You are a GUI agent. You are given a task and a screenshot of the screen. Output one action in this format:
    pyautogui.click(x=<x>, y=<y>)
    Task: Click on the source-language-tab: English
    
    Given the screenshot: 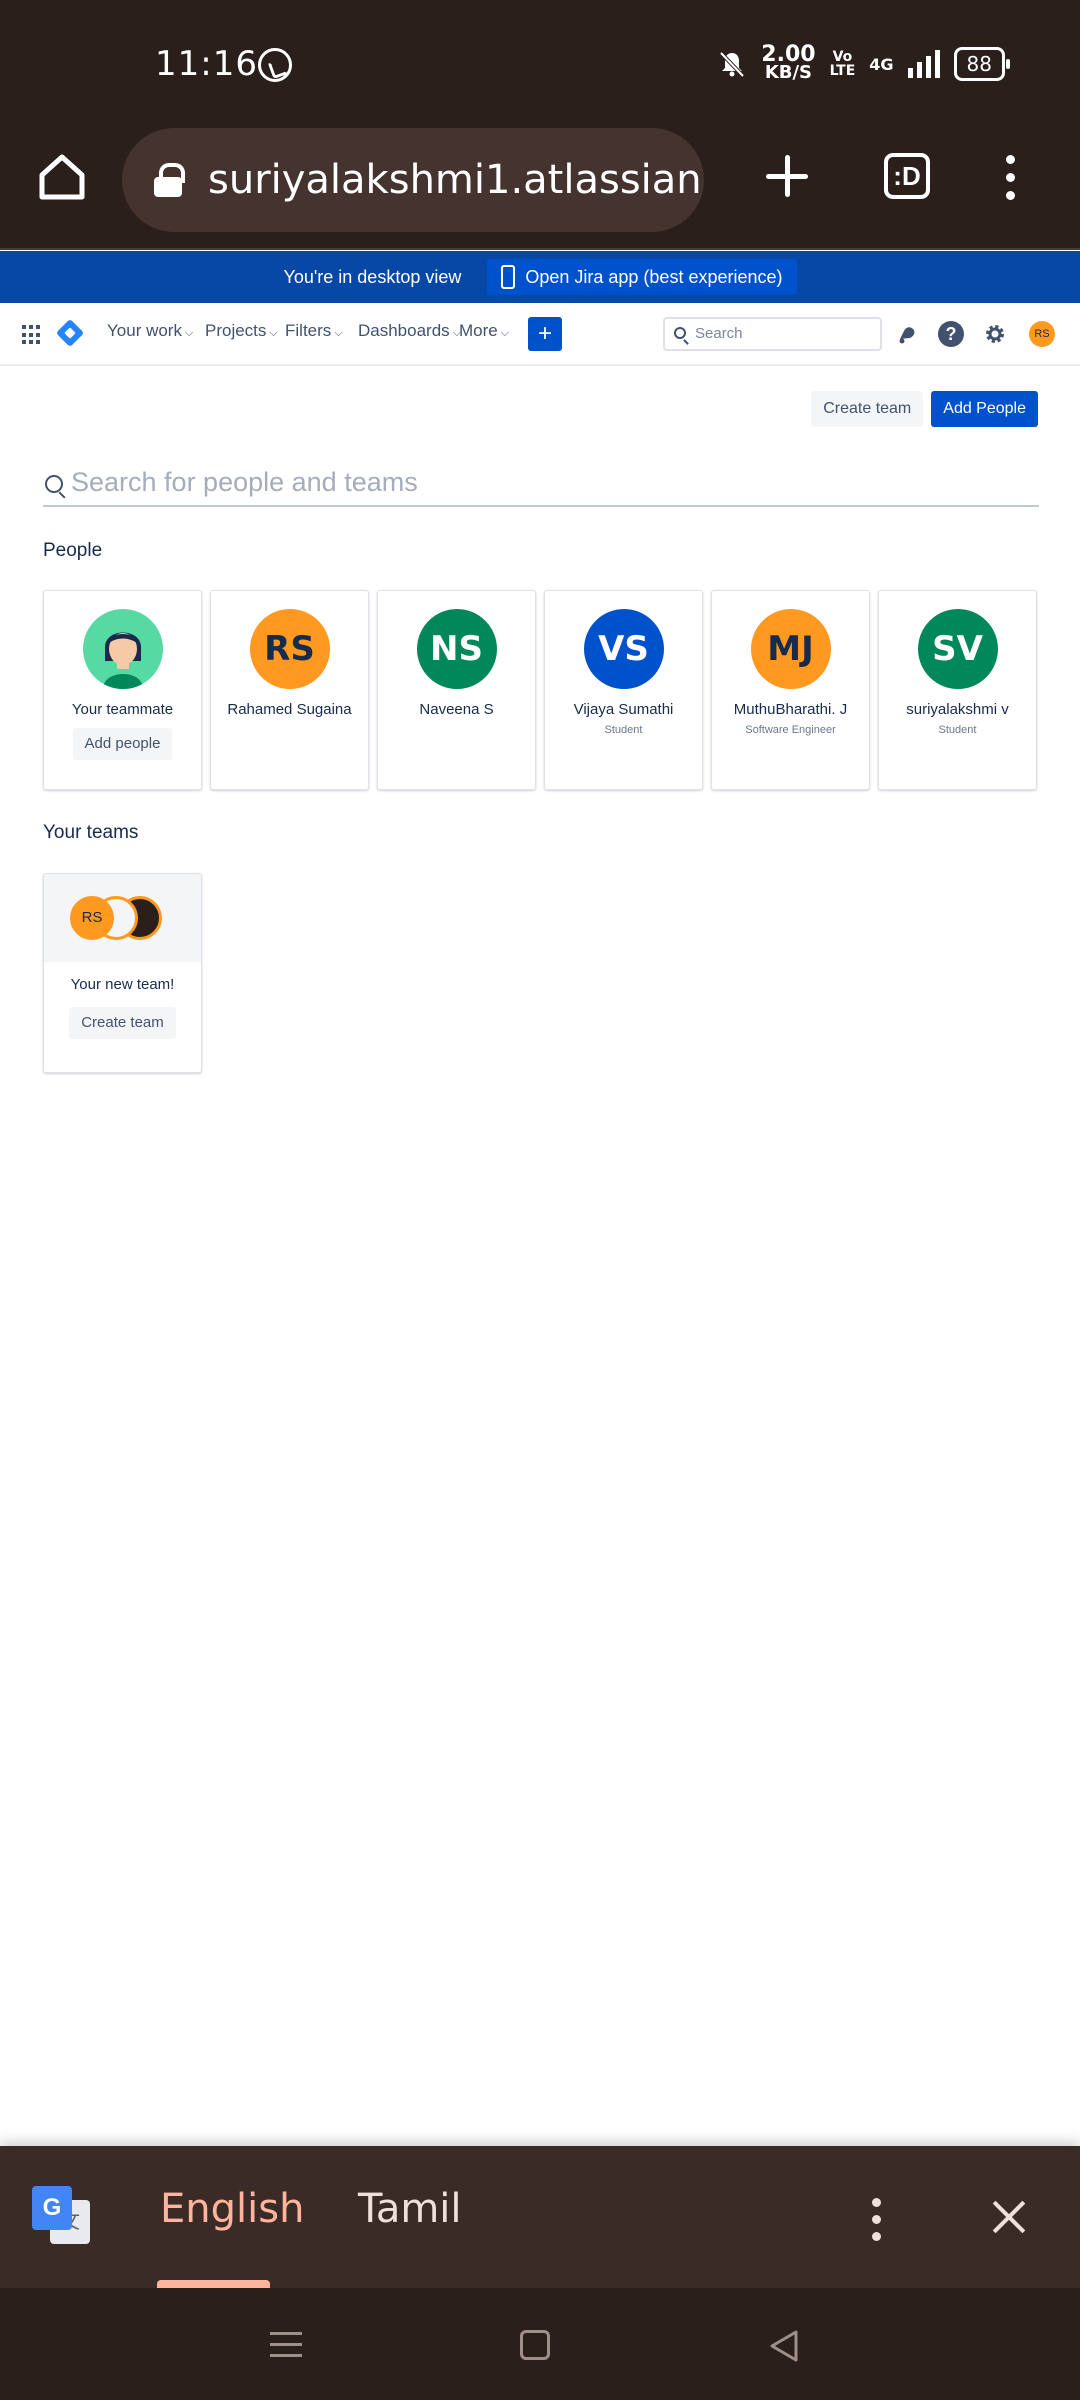 What is the action you would take?
    pyautogui.click(x=232, y=2209)
    